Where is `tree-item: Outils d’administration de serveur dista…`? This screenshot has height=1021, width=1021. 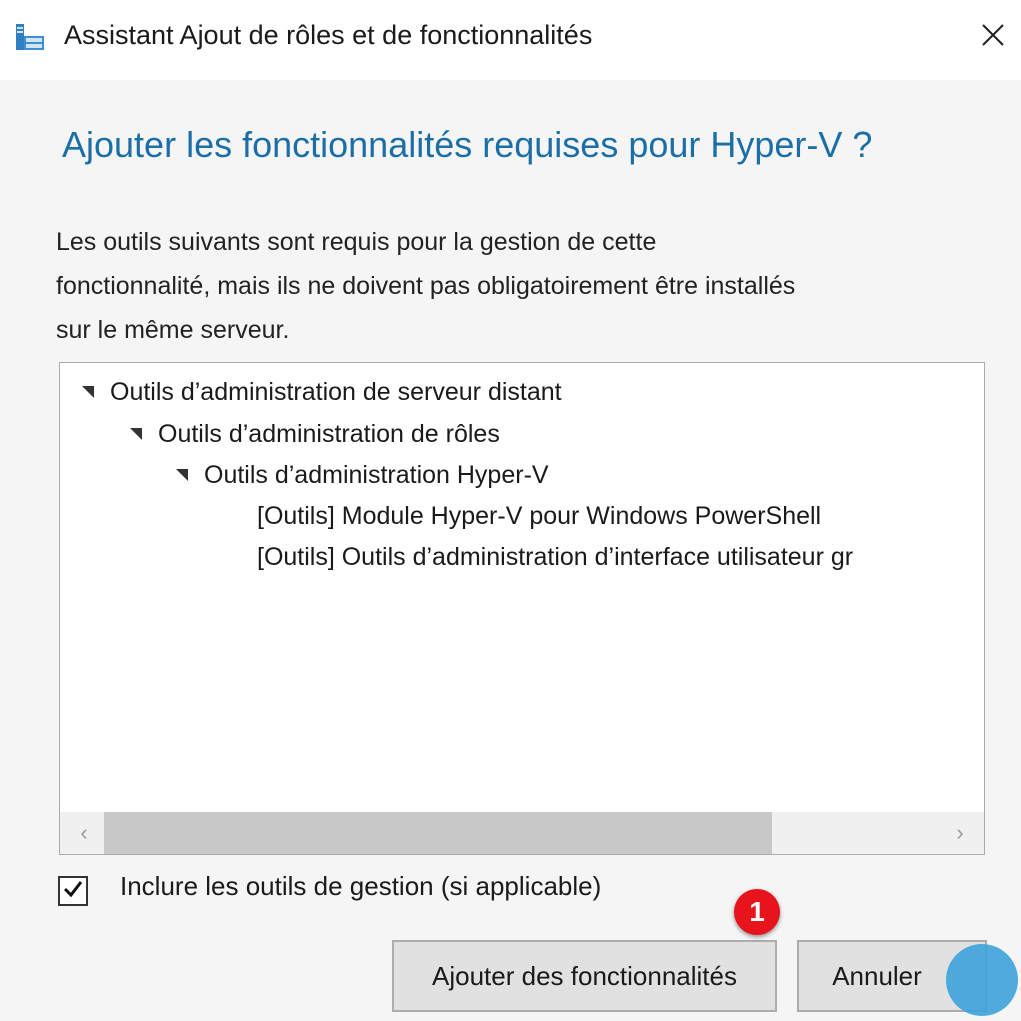
tree-item: Outils d’administration de serveur dista… is located at coordinates (322, 392).